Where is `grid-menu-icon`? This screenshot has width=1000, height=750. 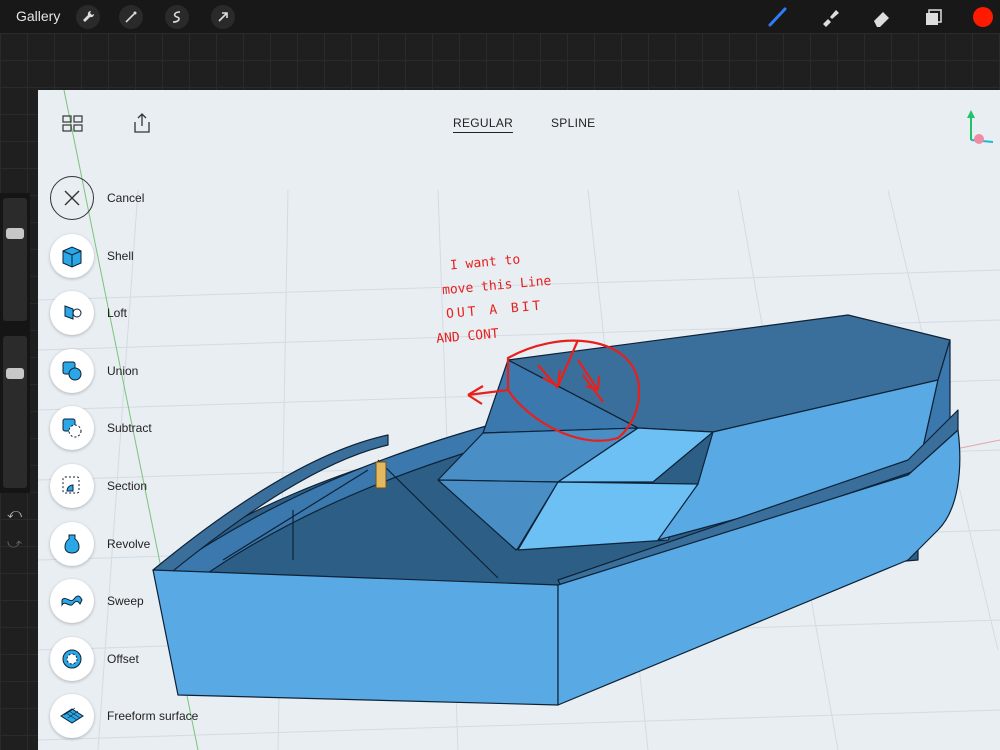 grid-menu-icon is located at coordinates (73, 126).